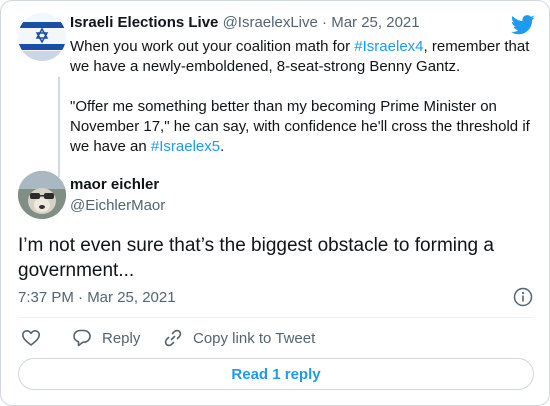 This screenshot has height=406, width=550. I want to click on thread-connector-line, so click(59, 127).